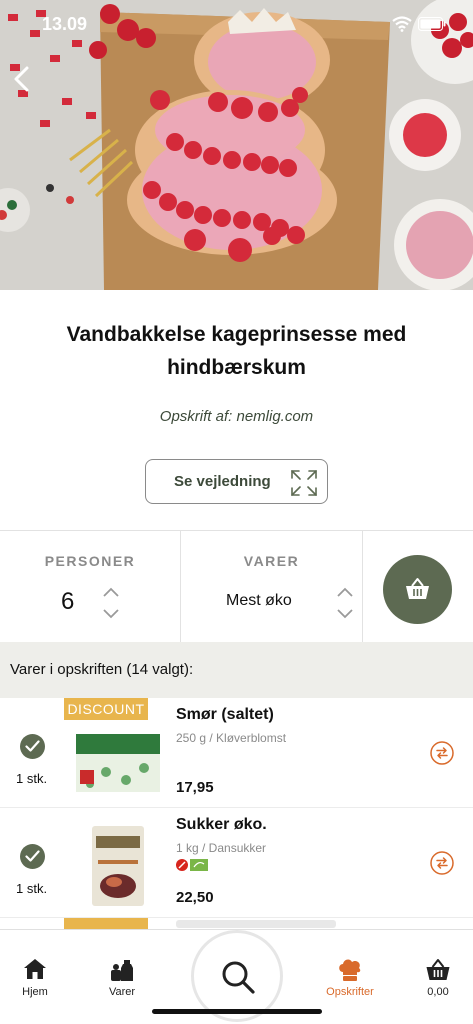 The width and height of the screenshot is (473, 1024). I want to click on product-subtitle: 250 g / Kløverblomst, so click(231, 738).